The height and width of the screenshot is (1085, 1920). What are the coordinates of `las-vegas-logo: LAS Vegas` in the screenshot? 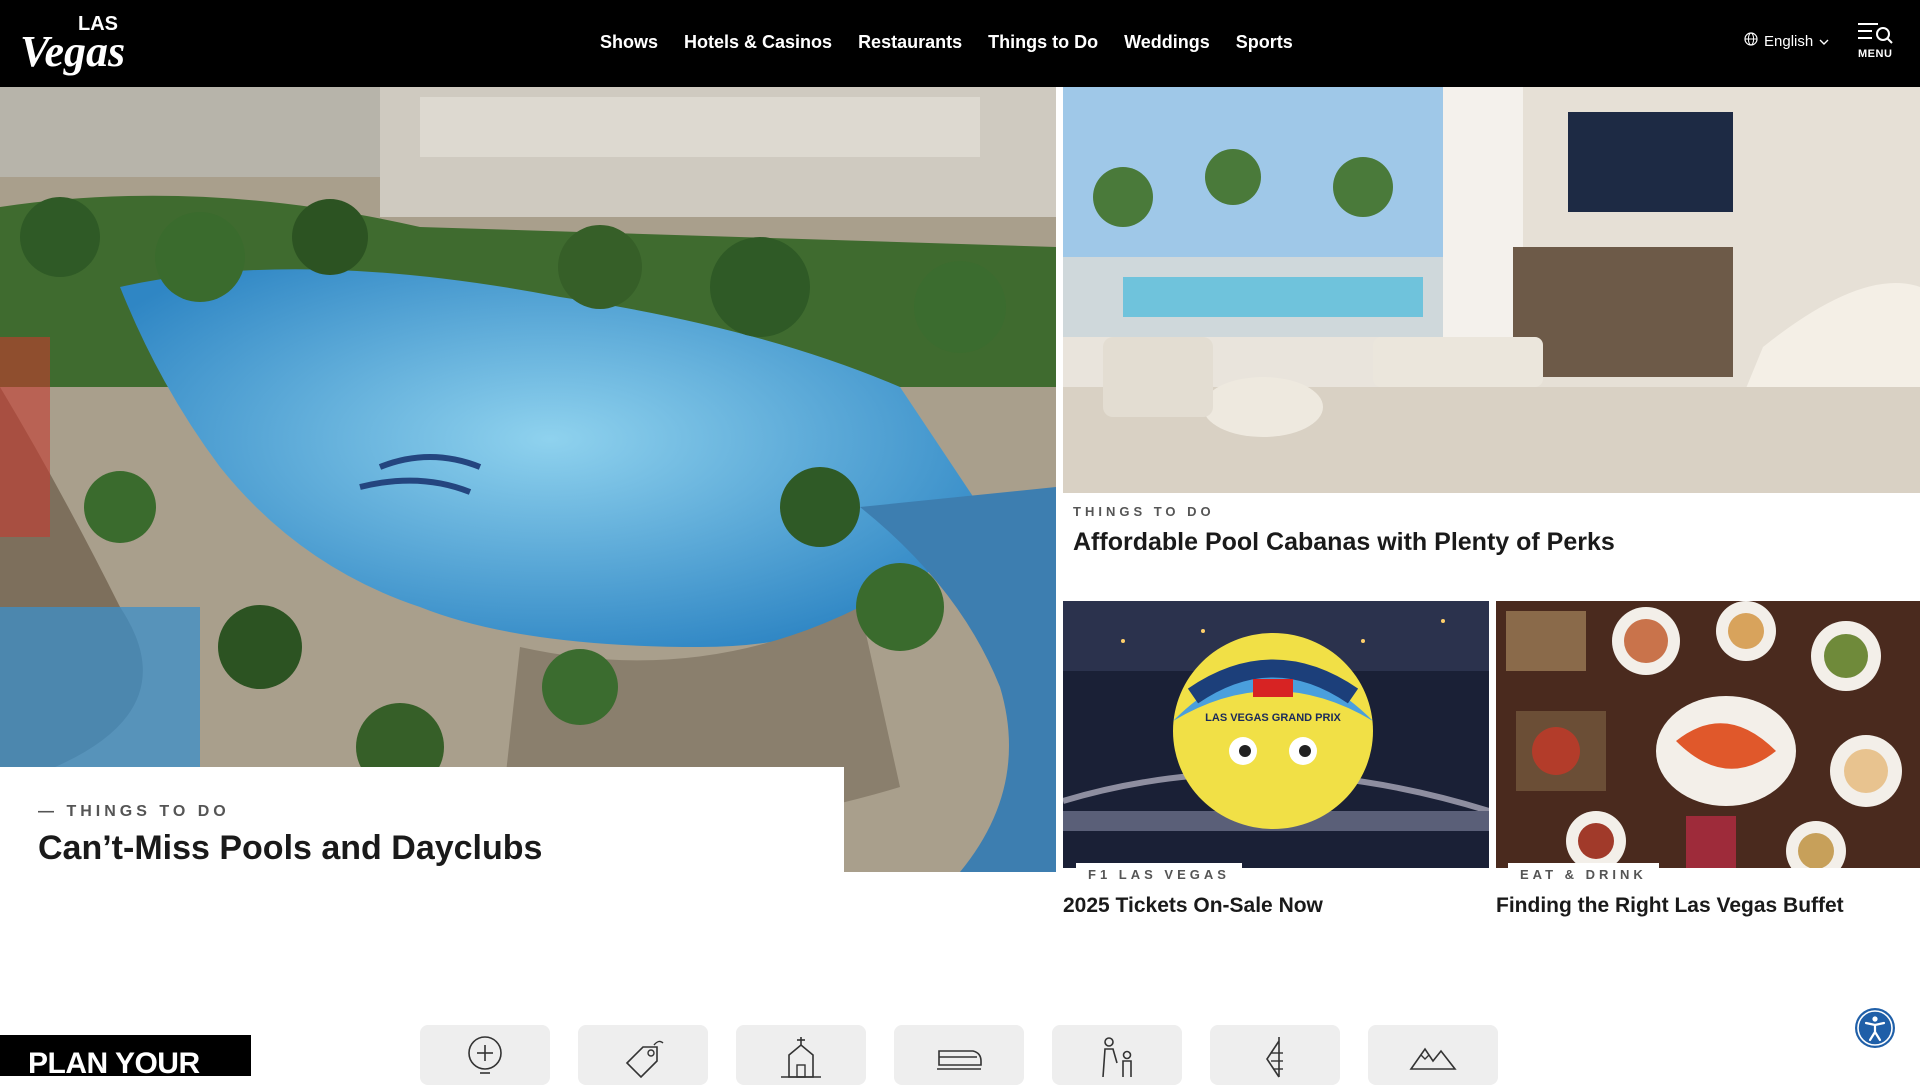 It's located at (74, 43).